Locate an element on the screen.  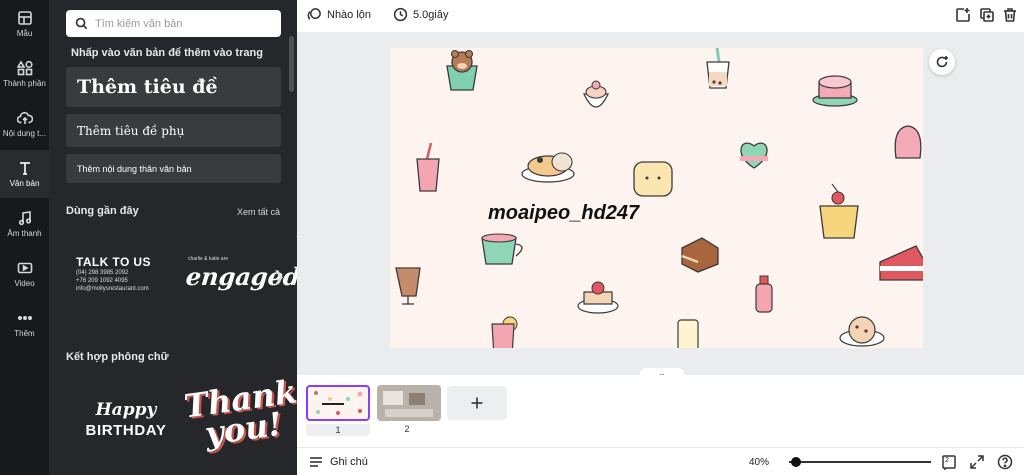
cookie-plate is located at coordinates (862, 331).